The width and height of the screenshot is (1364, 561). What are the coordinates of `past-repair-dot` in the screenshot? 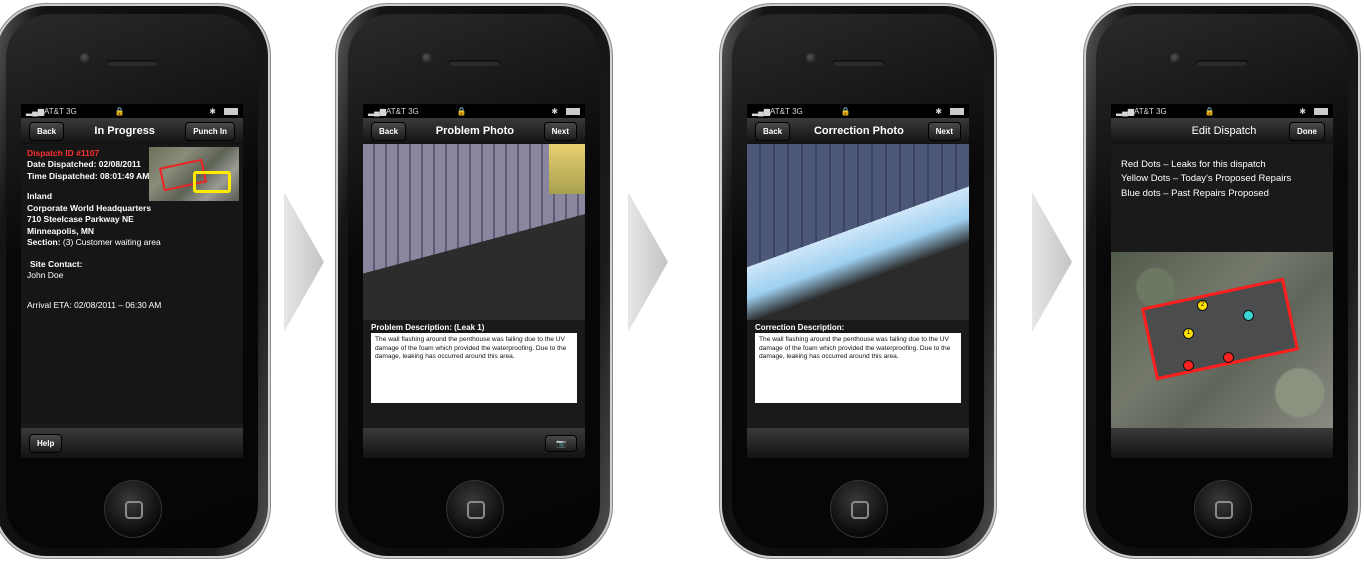 It's located at (1248, 315).